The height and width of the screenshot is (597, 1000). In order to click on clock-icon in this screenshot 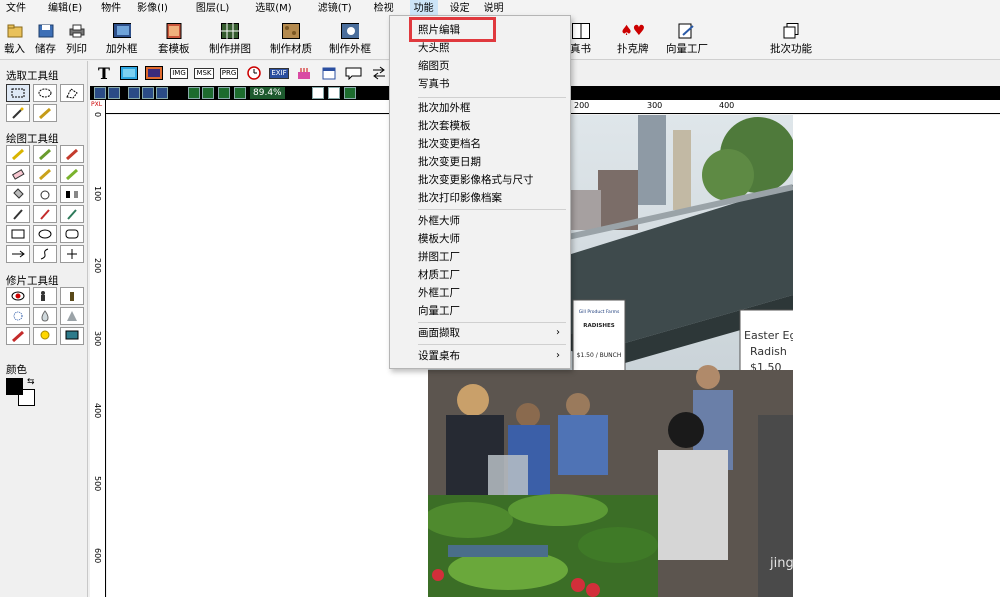, I will do `click(254, 73)`.